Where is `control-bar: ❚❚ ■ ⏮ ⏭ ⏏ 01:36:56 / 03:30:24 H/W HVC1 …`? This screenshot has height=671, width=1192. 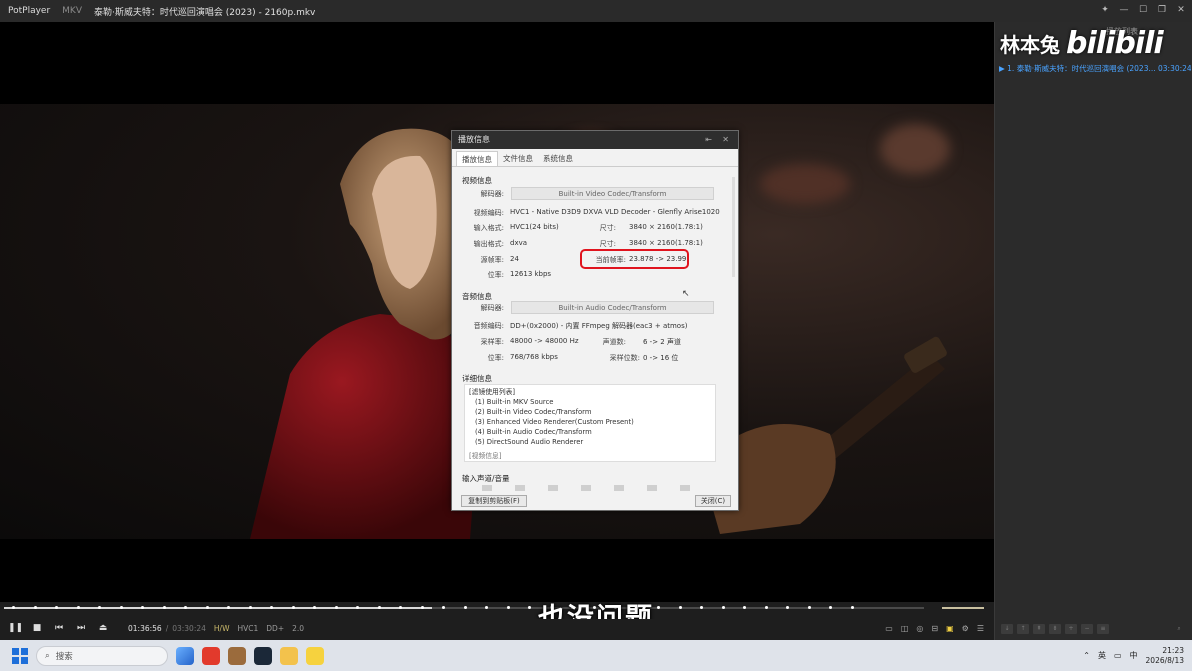
control-bar: ❚❚ ■ ⏮ ⏭ ⏏ 01:36:56 / 03:30:24 H/W HVC1 … is located at coordinates (497, 628).